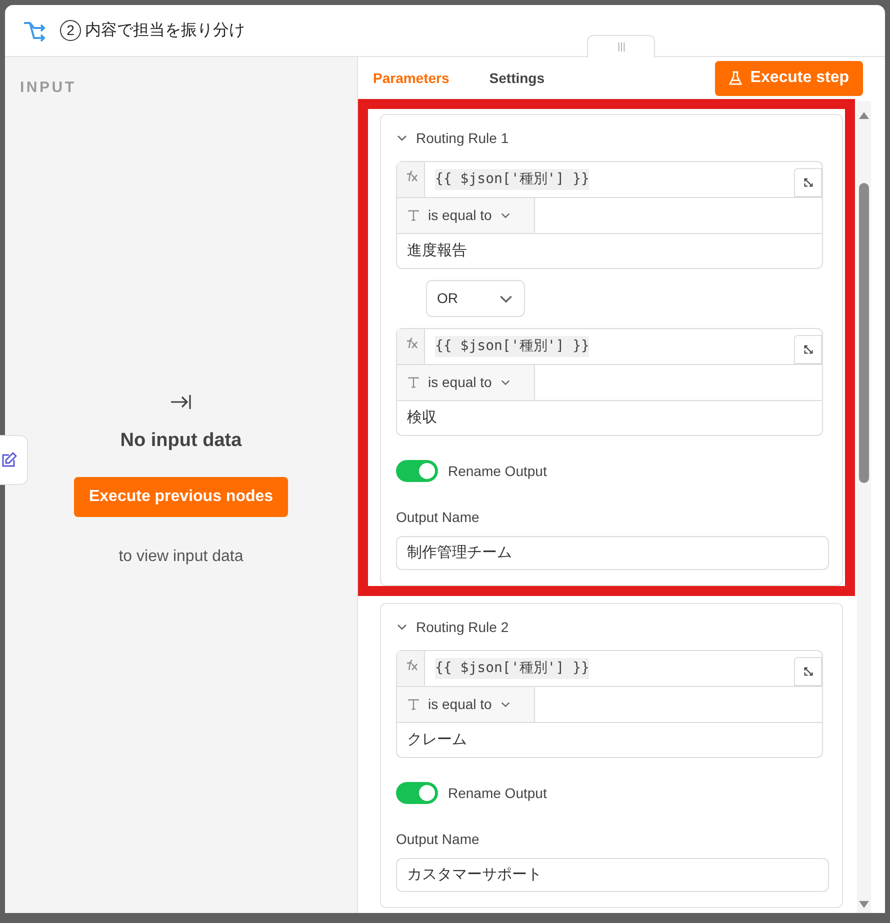 The image size is (890, 923). Describe the element at coordinates (475, 298) in the screenshot. I see `combinator-select: OR` at that location.